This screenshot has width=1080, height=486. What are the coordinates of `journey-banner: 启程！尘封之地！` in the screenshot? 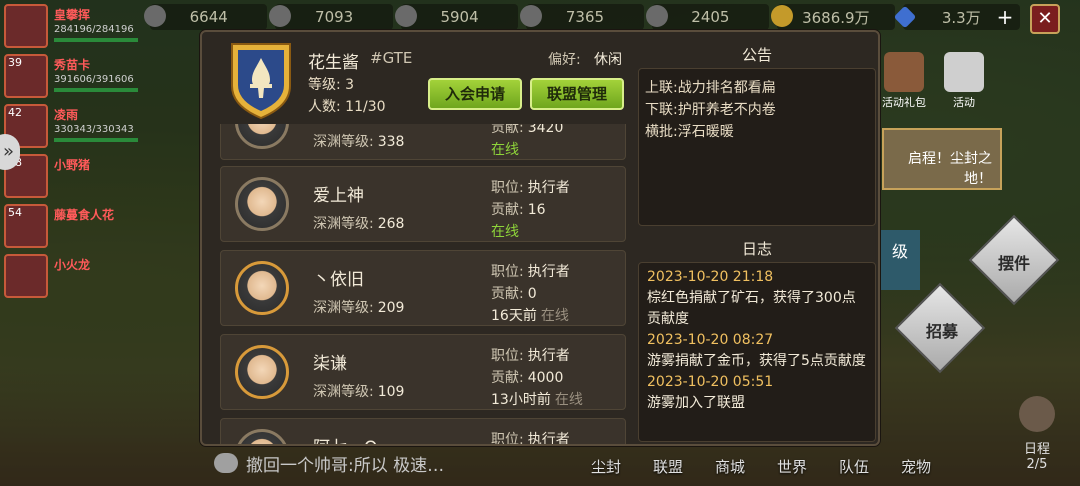 It's located at (942, 159).